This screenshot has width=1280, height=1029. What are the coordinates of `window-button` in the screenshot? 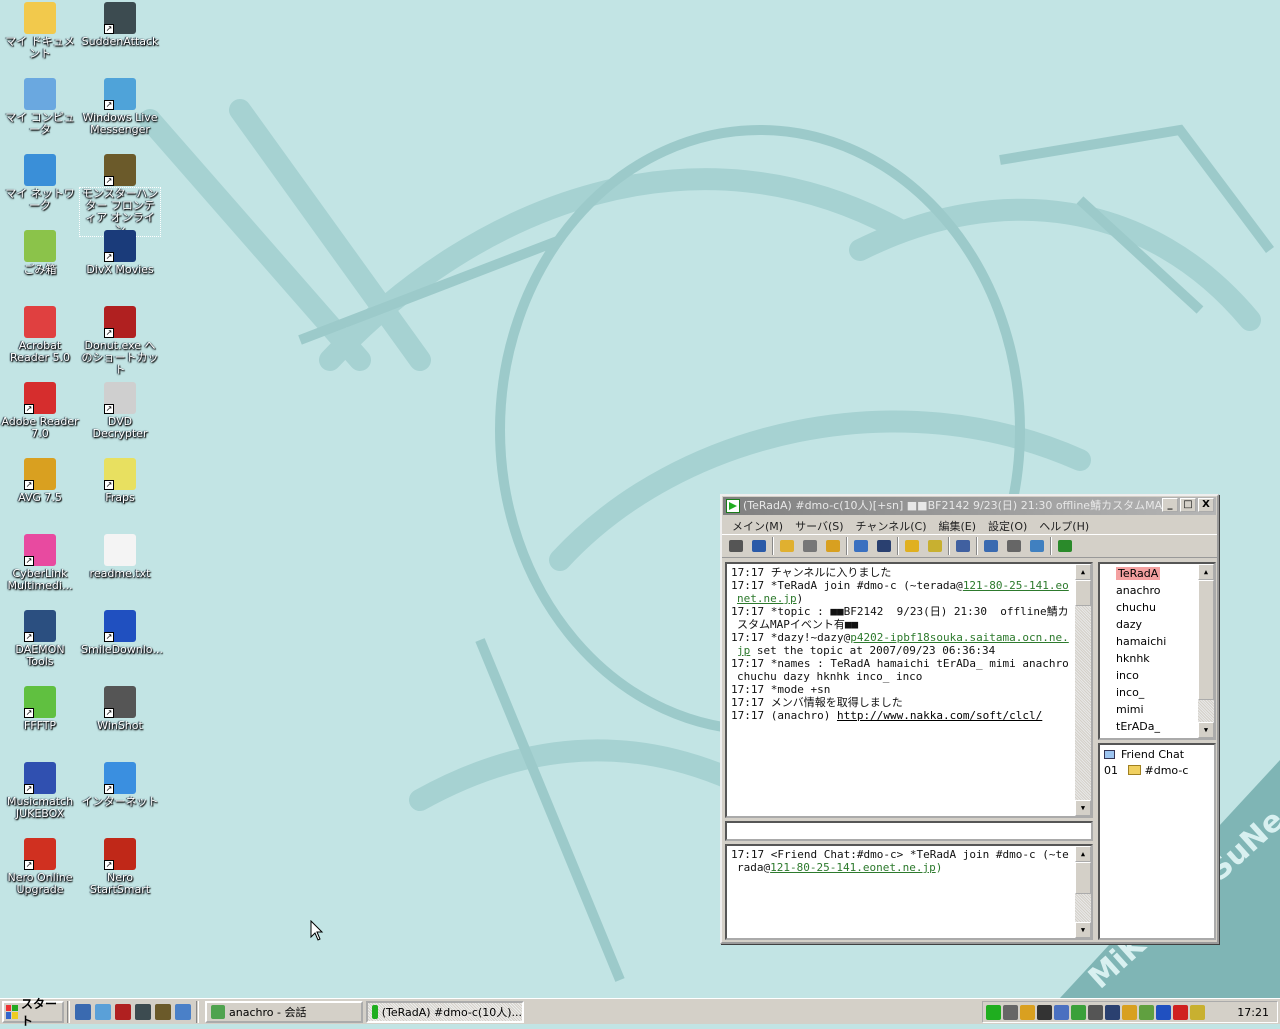 It's located at (861, 546).